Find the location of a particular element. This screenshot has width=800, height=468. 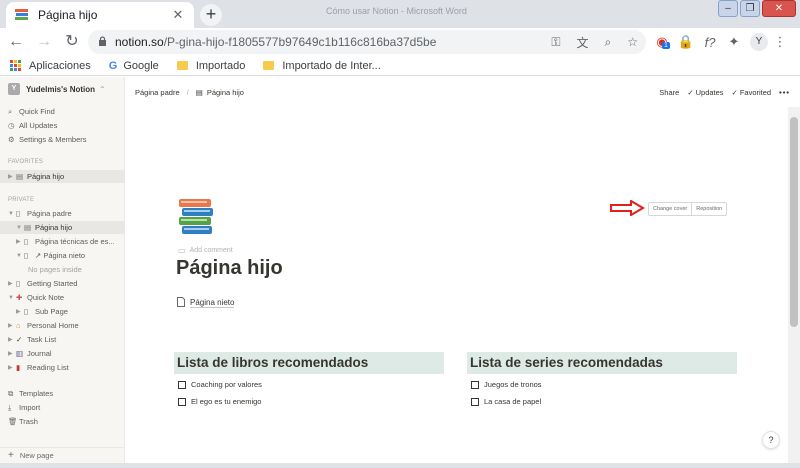

extension-icon: 🔒 is located at coordinates (686, 42).